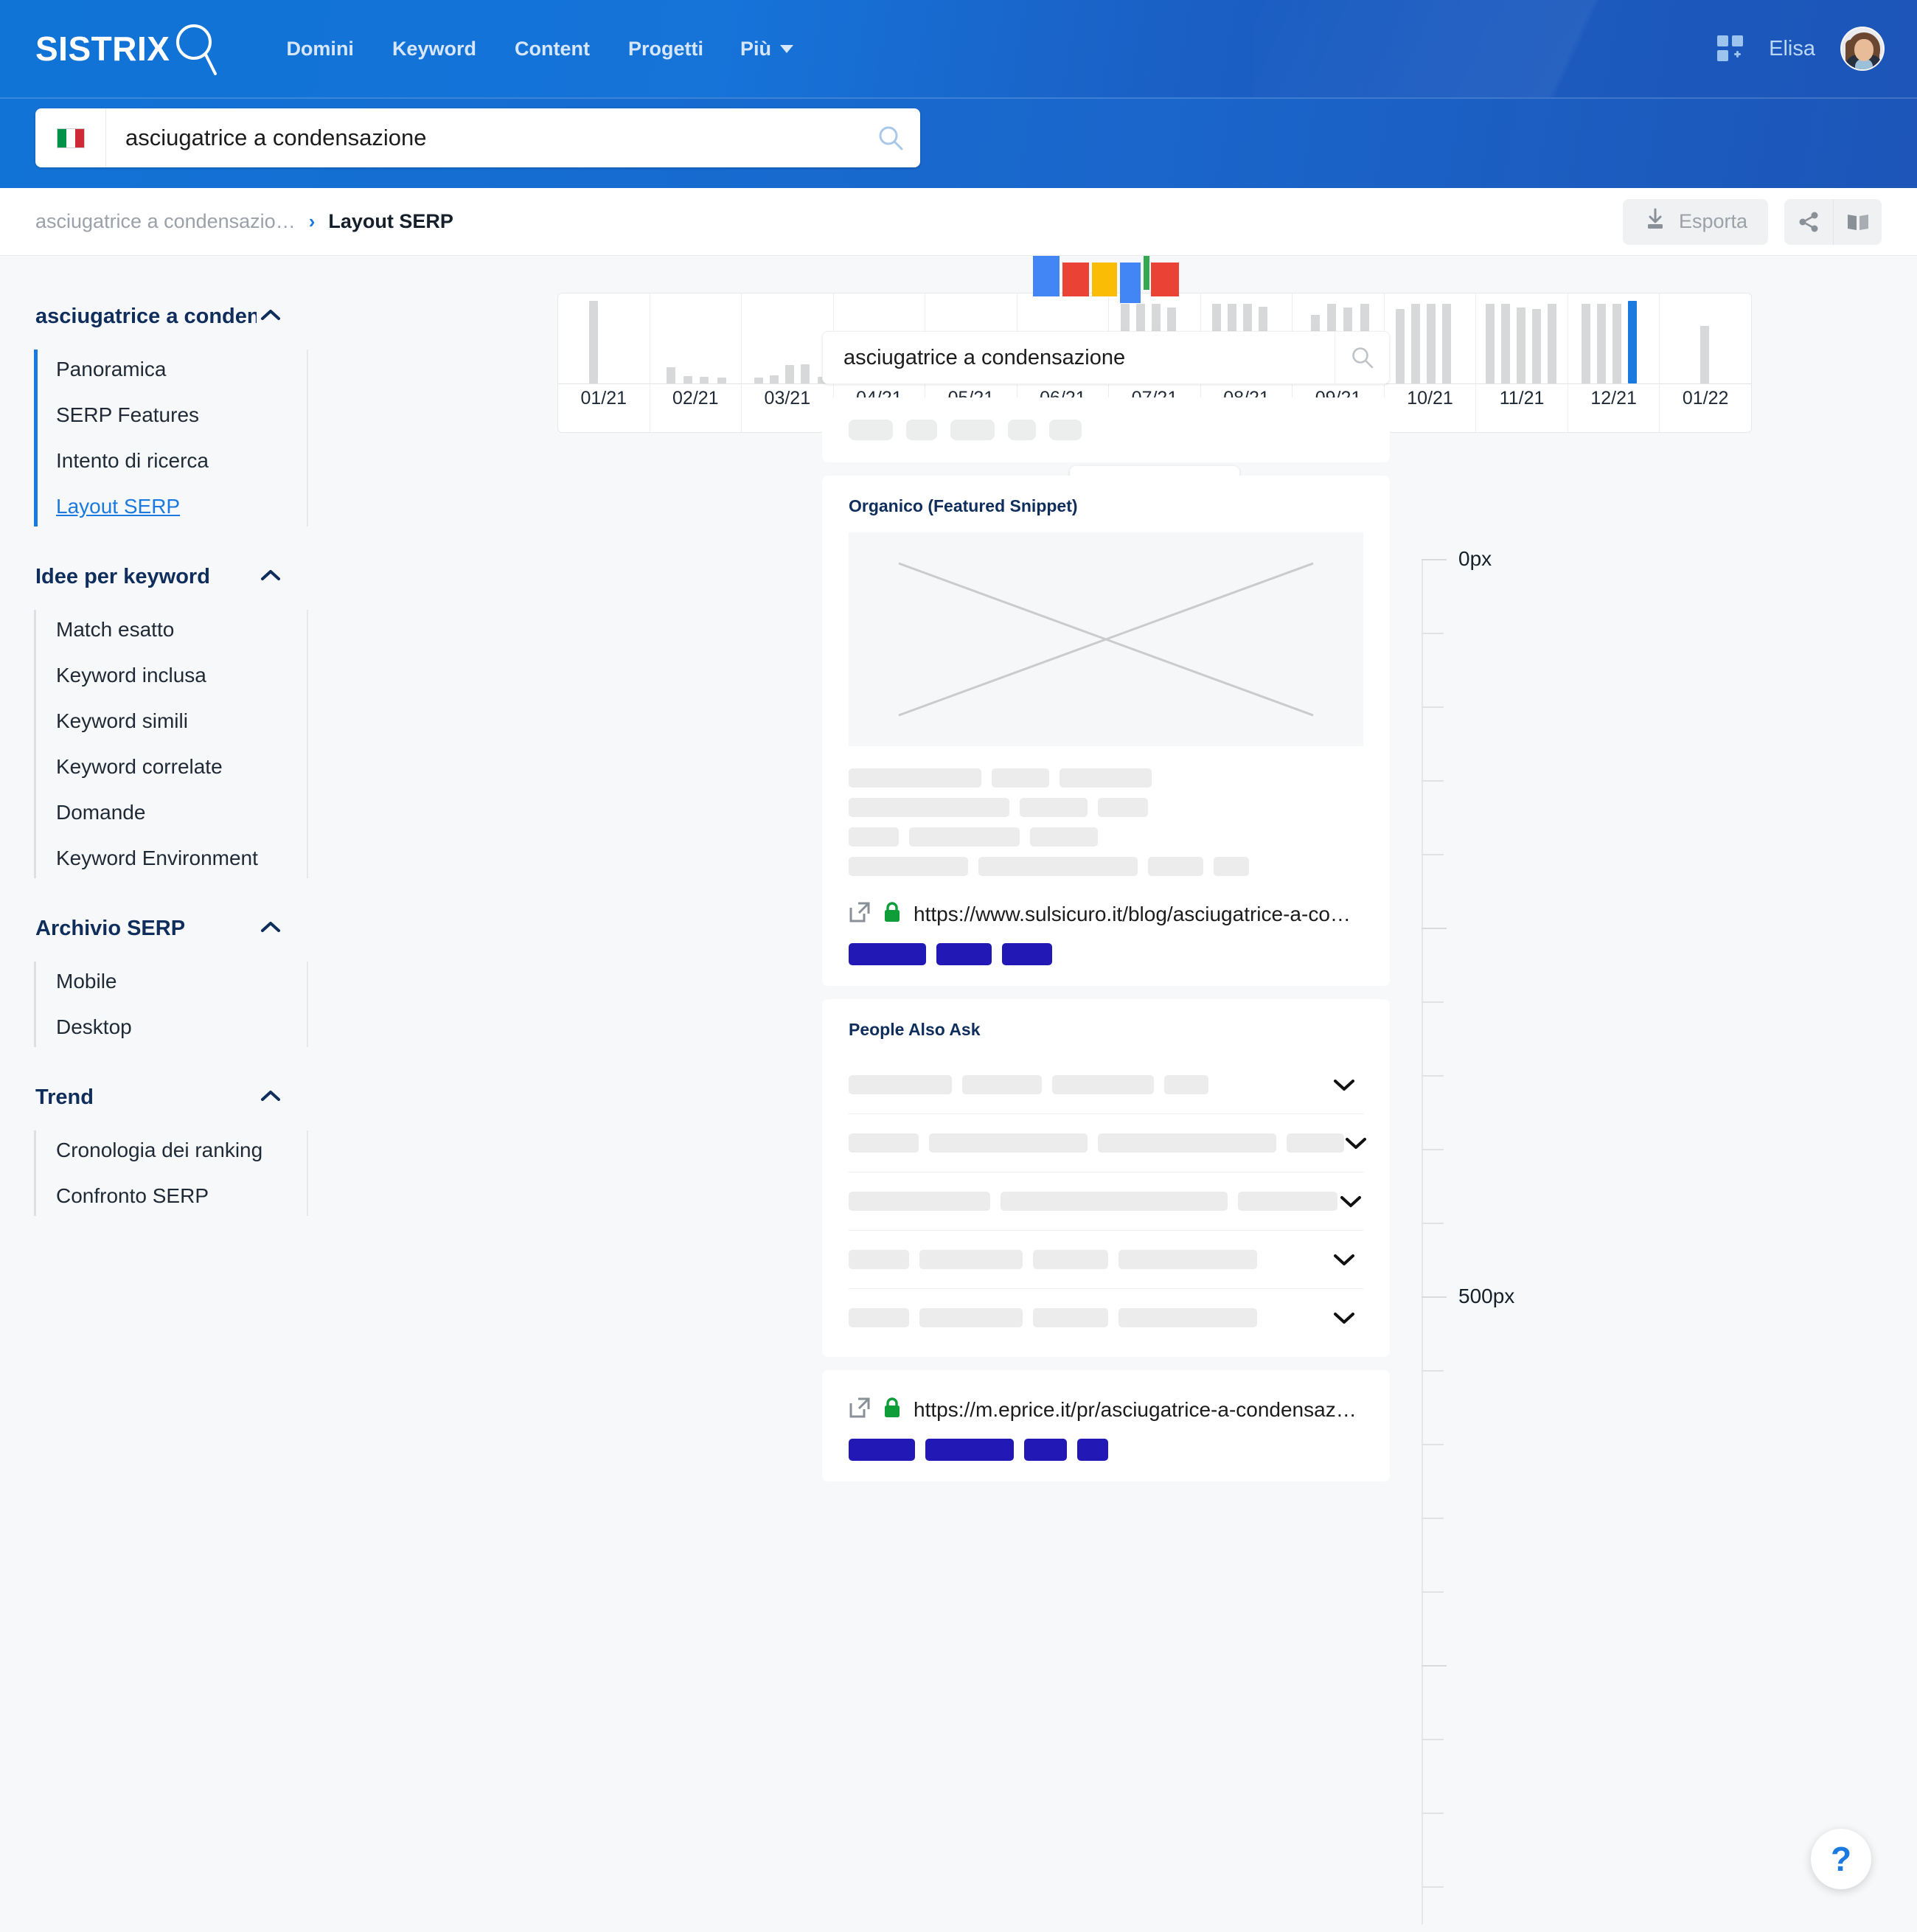  What do you see at coordinates (1858, 221) in the screenshot?
I see `book-icon` at bounding box center [1858, 221].